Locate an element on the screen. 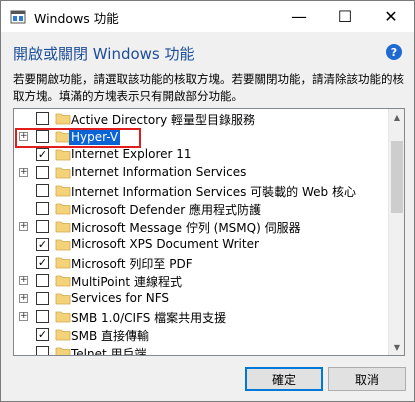 This screenshot has height=402, width=415. close-button: ✕ is located at coordinates (391, 16).